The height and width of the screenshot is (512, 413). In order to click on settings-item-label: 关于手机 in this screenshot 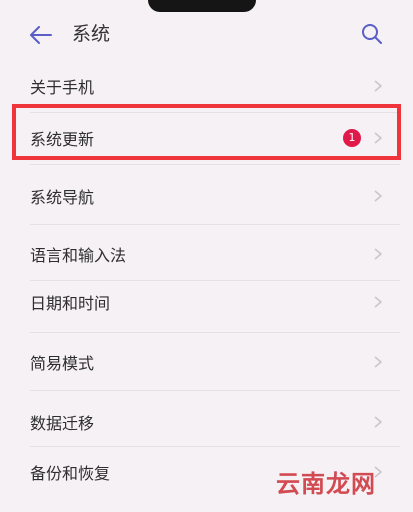, I will do `click(62, 87)`.